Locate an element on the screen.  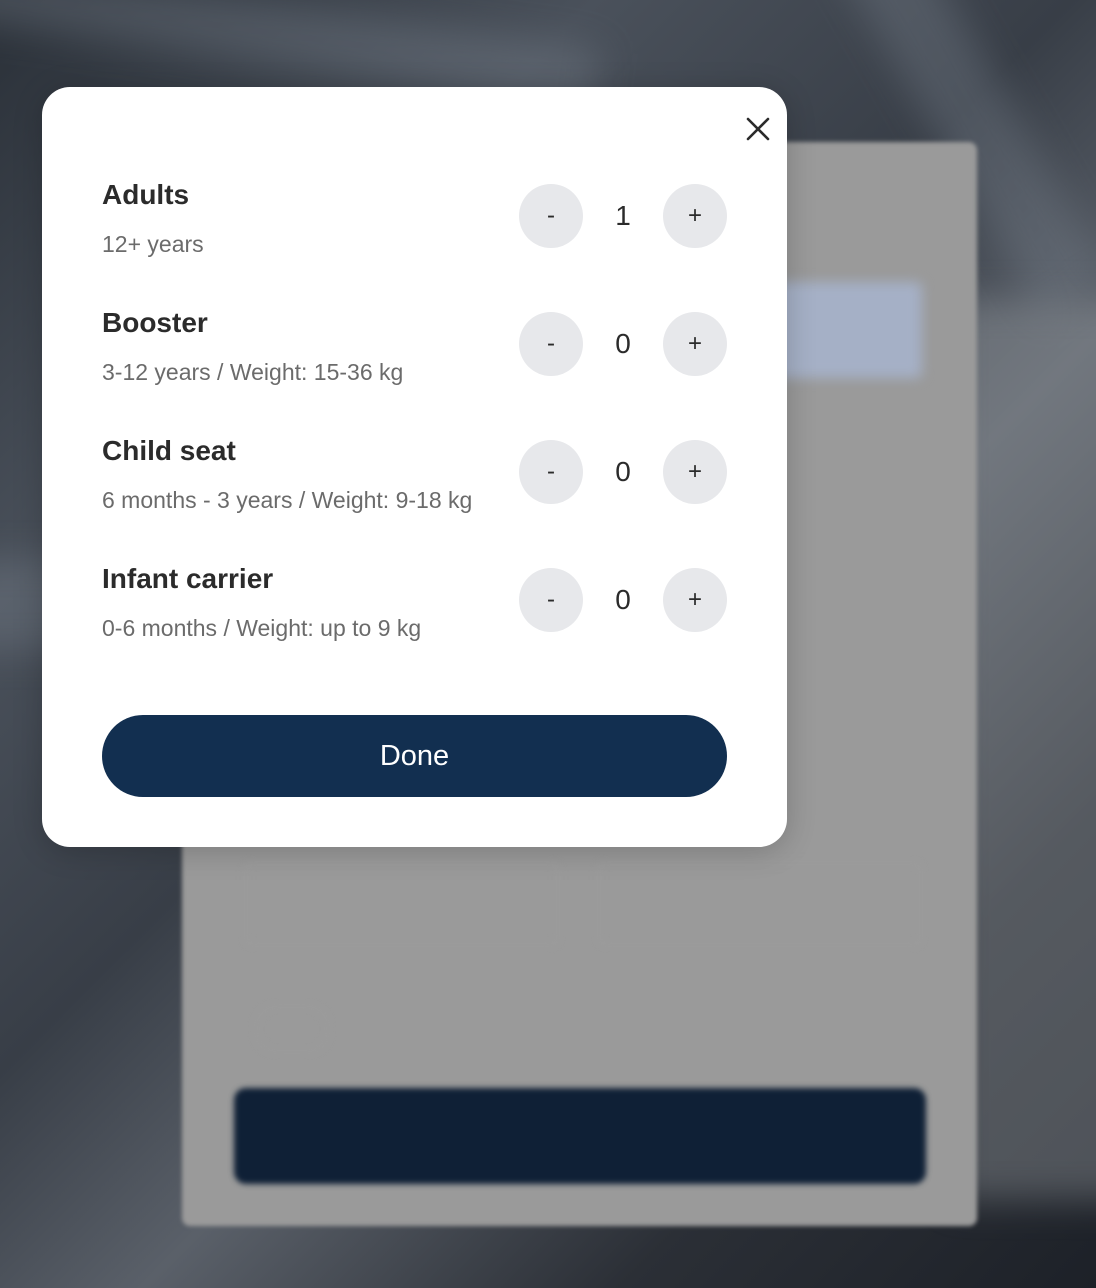
bg-luggage-field is located at coordinates (760, 904).